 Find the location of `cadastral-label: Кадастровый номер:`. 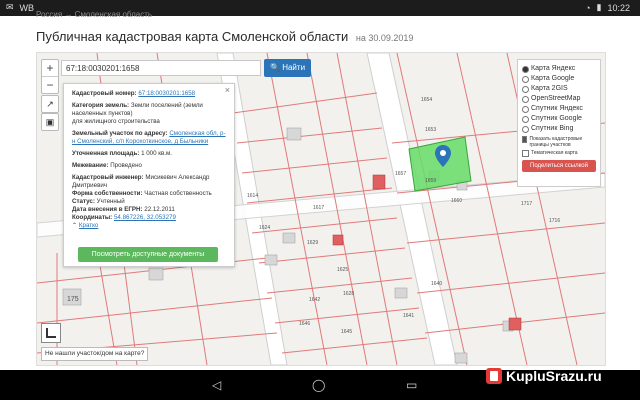

cadastral-label: Кадастровый номер: is located at coordinates (104, 93).